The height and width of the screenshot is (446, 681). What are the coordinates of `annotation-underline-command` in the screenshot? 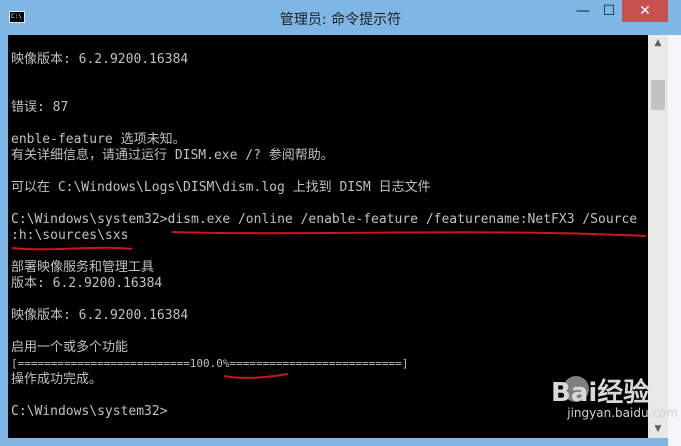 It's located at (409, 234).